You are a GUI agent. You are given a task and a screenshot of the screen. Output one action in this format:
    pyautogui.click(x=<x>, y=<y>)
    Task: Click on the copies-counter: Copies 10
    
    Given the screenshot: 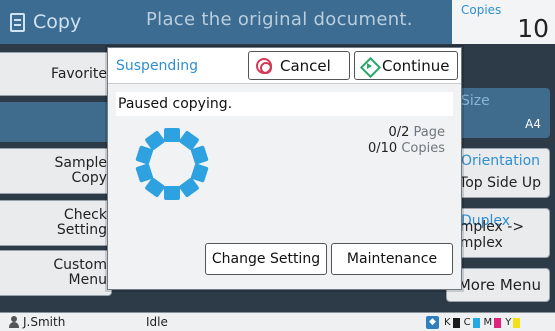 What is the action you would take?
    pyautogui.click(x=503, y=22)
    